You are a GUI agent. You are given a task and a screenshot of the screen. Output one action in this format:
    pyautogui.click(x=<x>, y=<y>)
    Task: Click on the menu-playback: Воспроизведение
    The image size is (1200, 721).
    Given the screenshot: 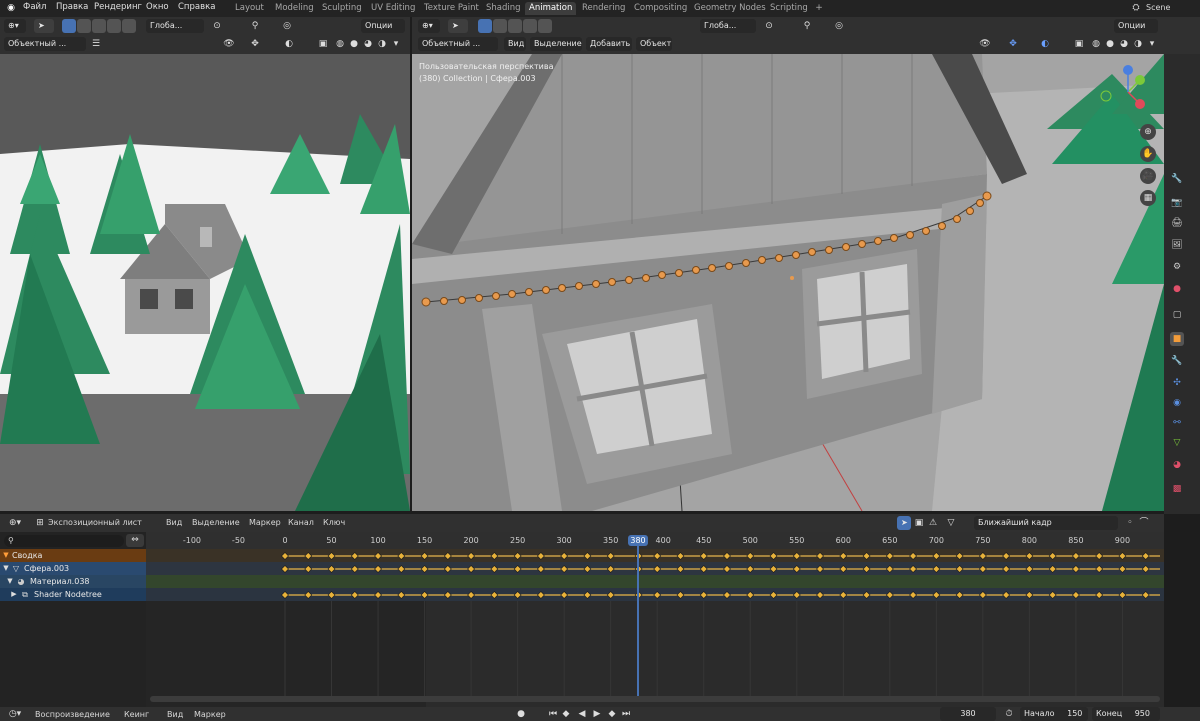 What is the action you would take?
    pyautogui.click(x=72, y=714)
    